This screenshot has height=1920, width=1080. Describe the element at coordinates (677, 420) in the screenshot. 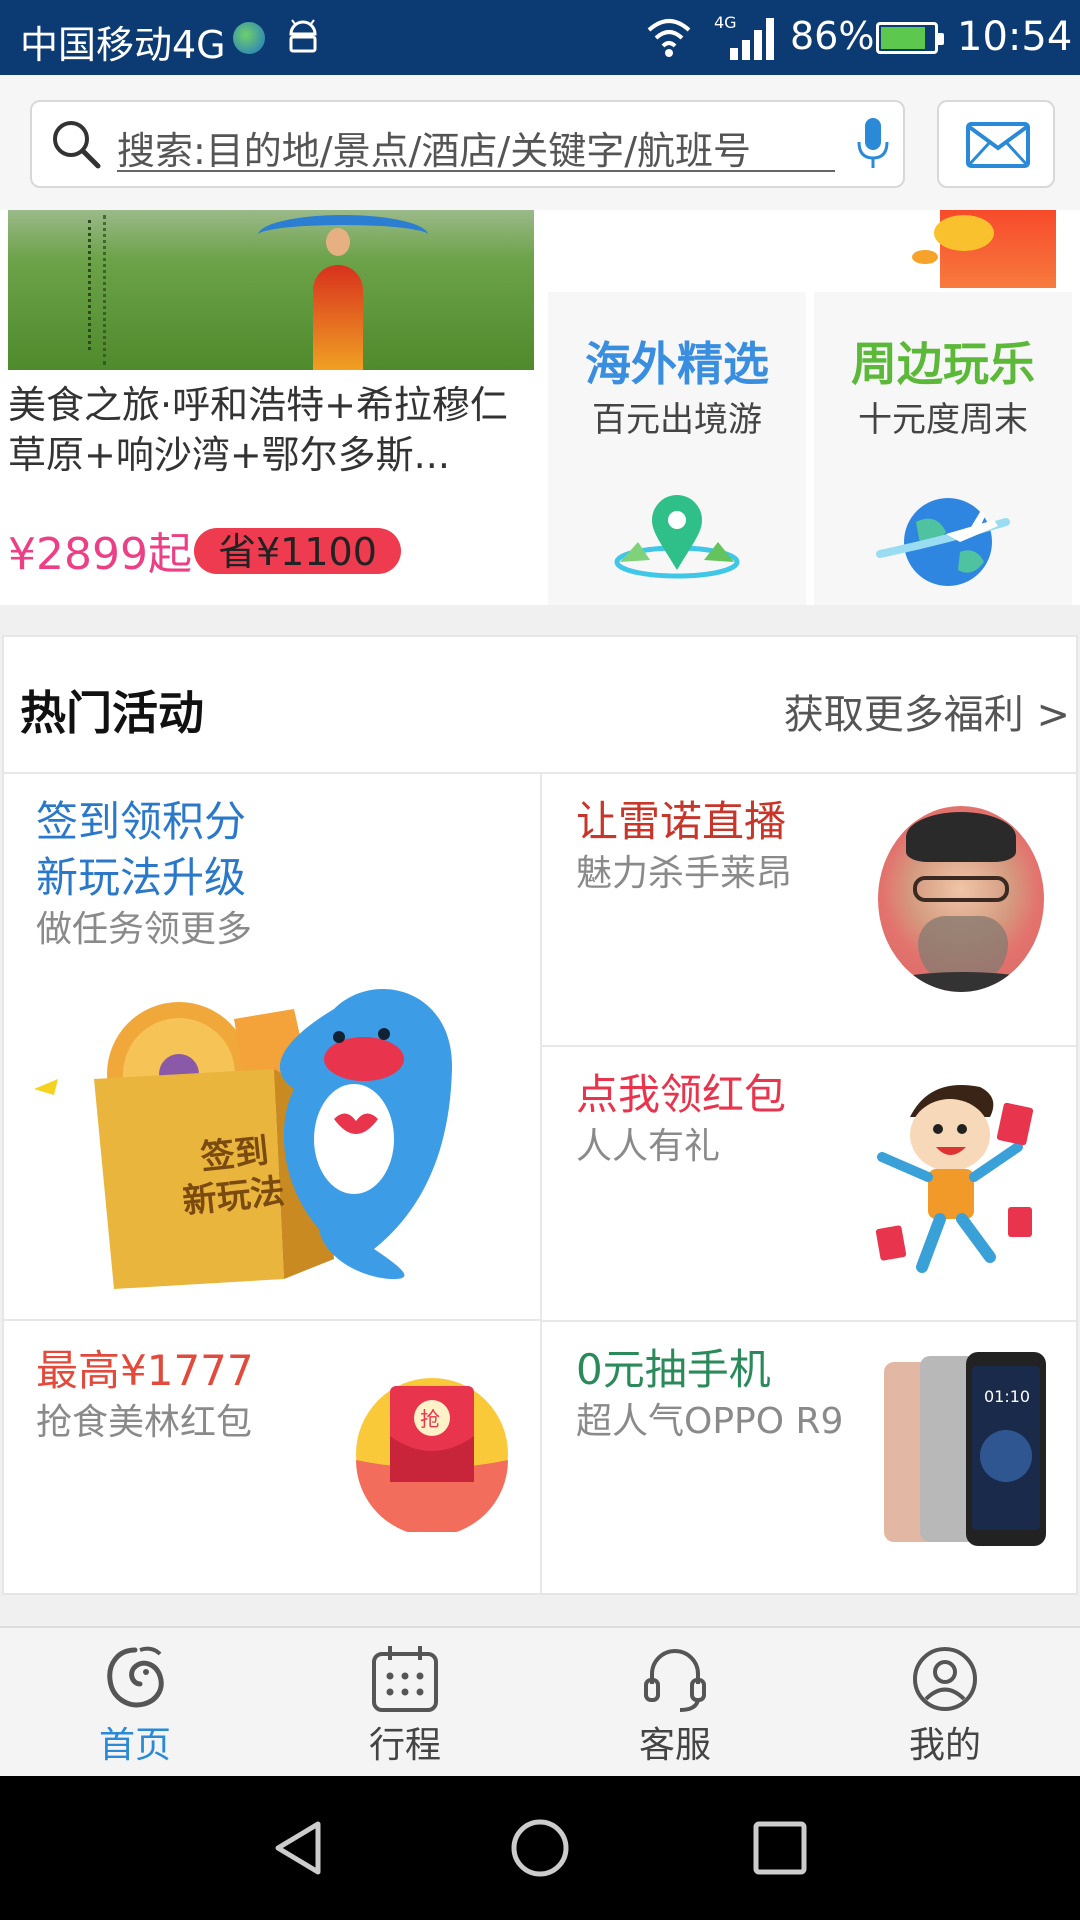

I see `overseas-subtitle: 百元出境游` at that location.